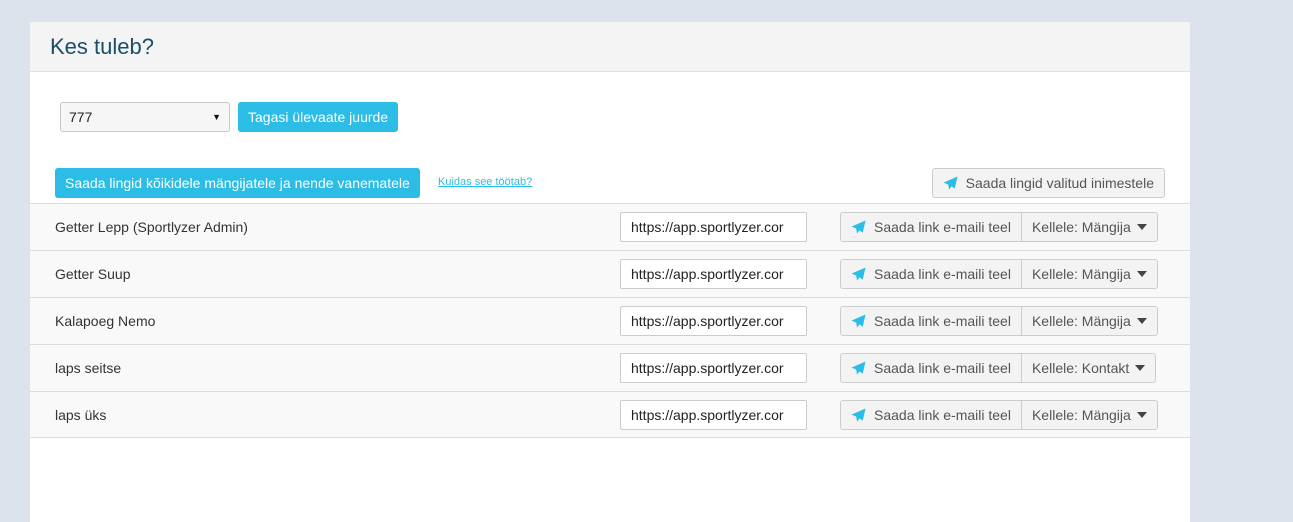 This screenshot has width=1293, height=522. What do you see at coordinates (81, 117) in the screenshot?
I see `event-select-value: 777` at bounding box center [81, 117].